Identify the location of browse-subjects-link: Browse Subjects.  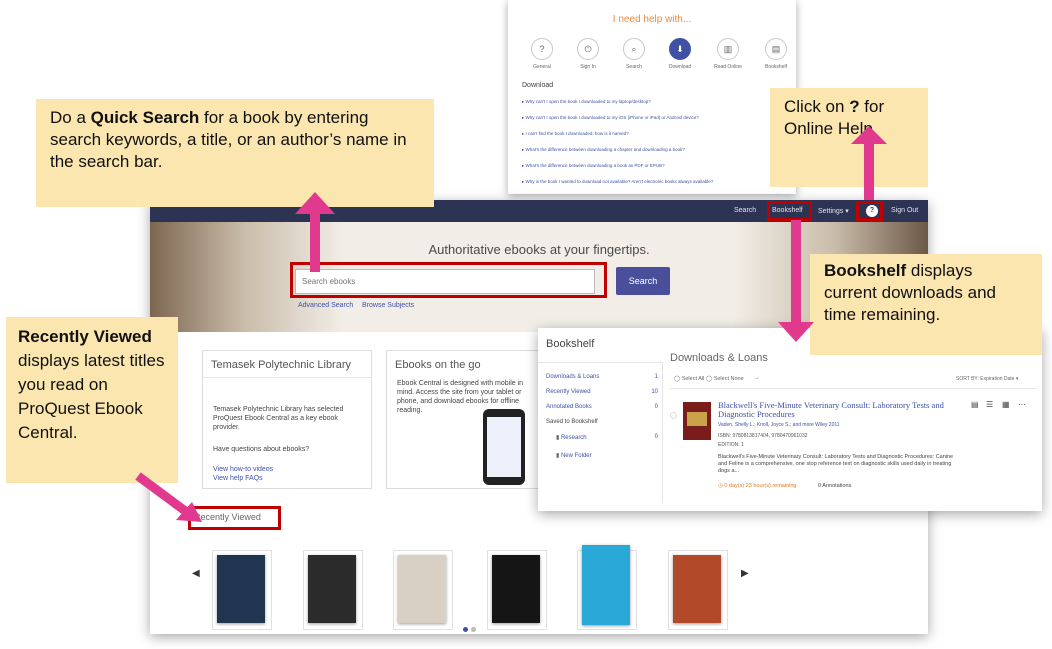
(388, 305).